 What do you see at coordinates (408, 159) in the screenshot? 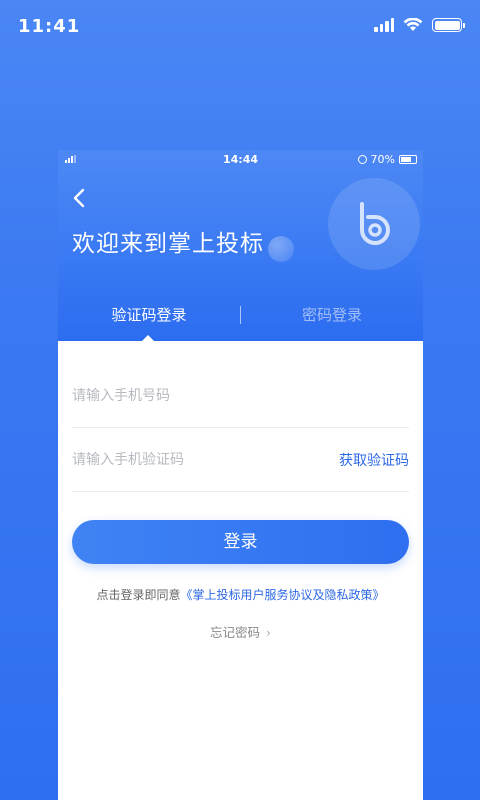
I see `inner-battery-icon` at bounding box center [408, 159].